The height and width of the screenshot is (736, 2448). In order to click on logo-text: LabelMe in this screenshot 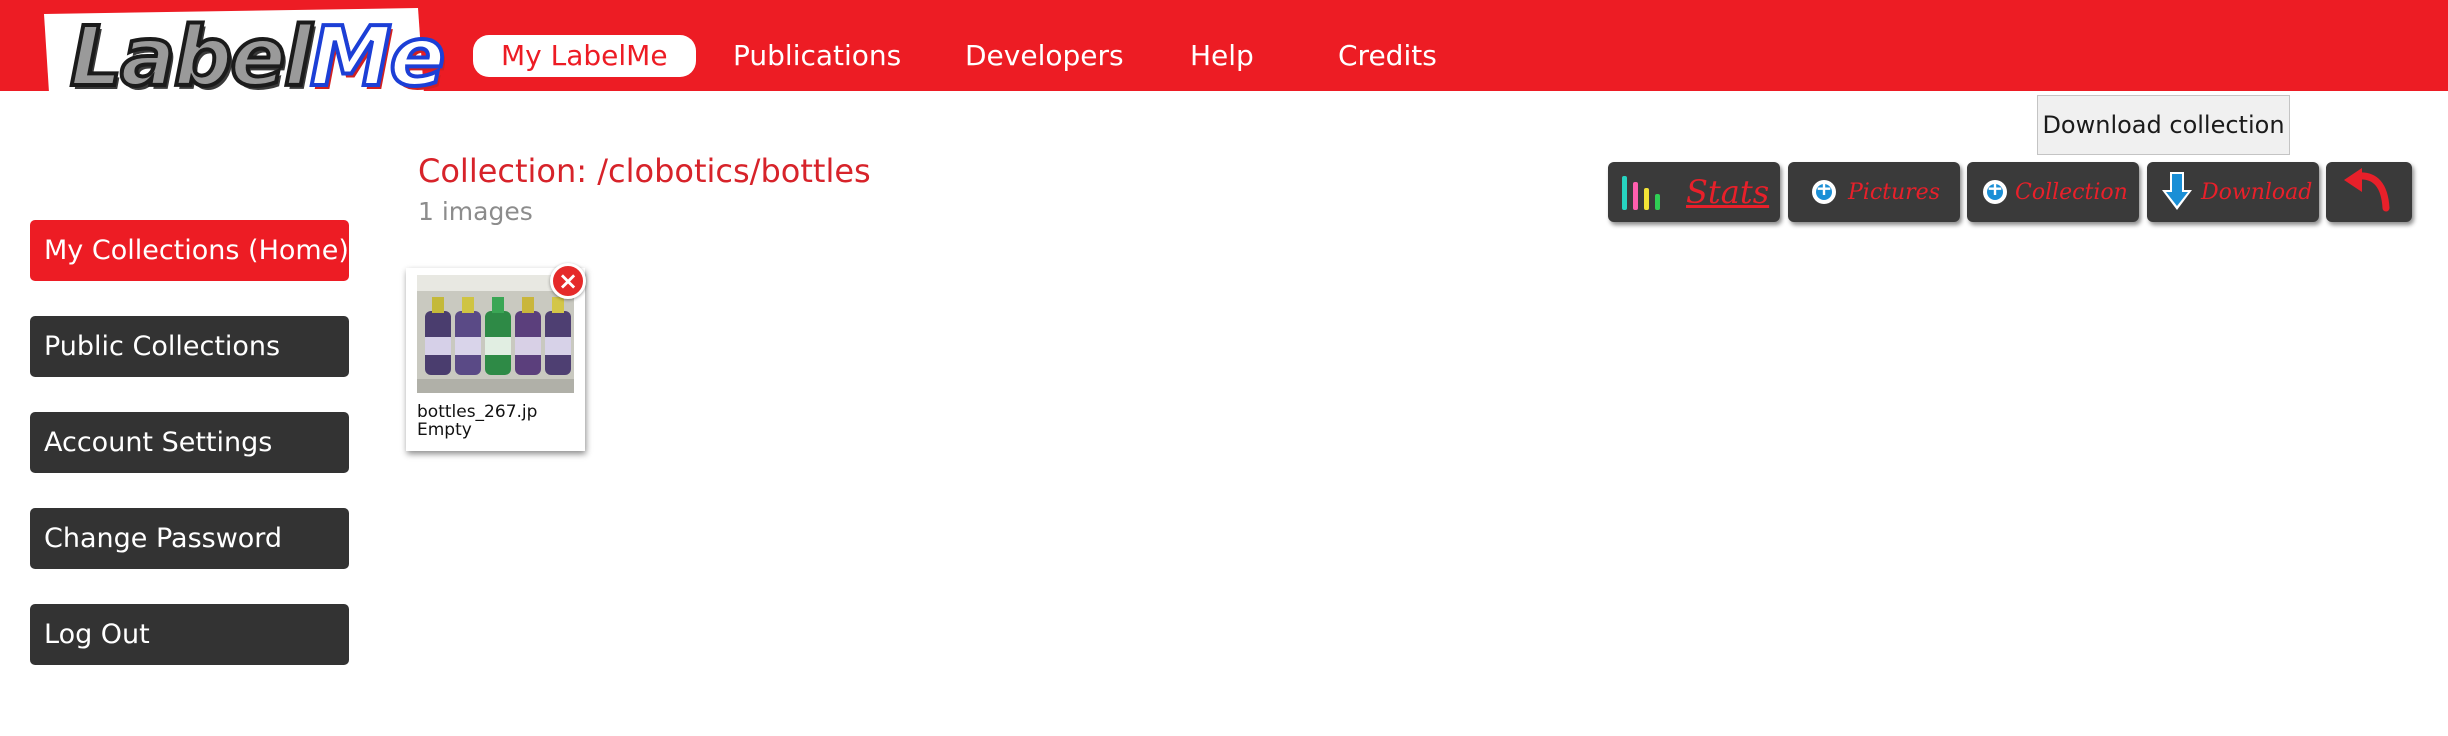, I will do `click(257, 57)`.